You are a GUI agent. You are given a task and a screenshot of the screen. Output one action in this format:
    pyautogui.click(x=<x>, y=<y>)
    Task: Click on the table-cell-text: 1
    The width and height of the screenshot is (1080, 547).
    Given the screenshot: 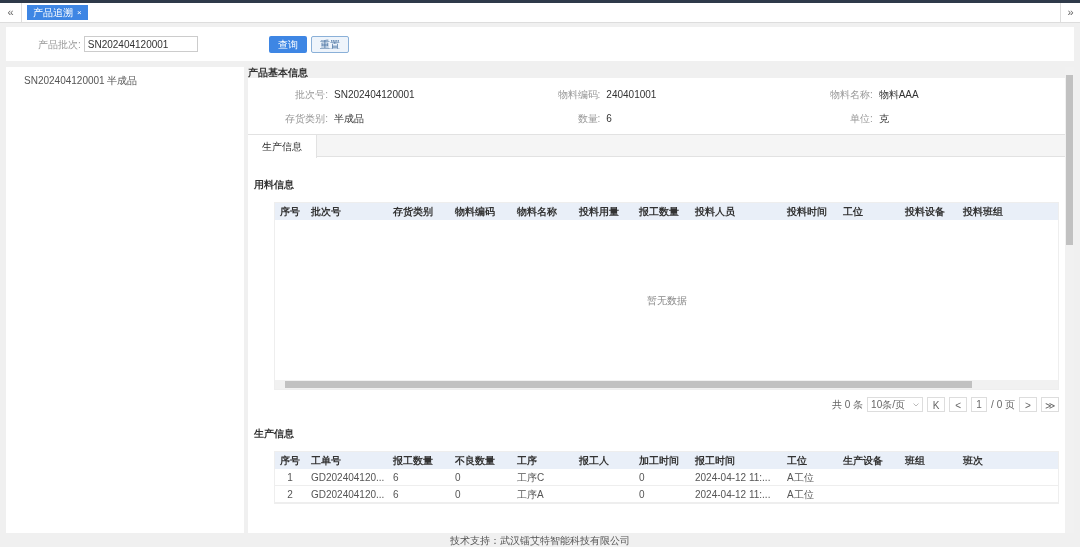 What is the action you would take?
    pyautogui.click(x=290, y=477)
    